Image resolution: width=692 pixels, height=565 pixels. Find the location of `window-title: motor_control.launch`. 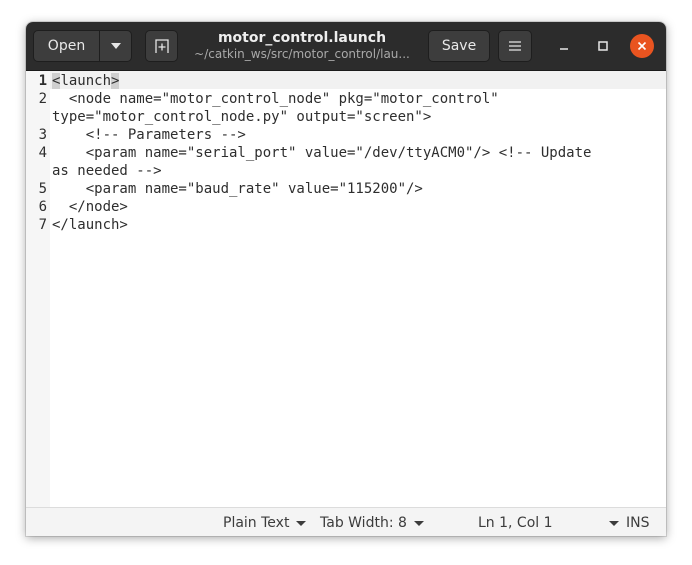

window-title: motor_control.launch is located at coordinates (302, 38).